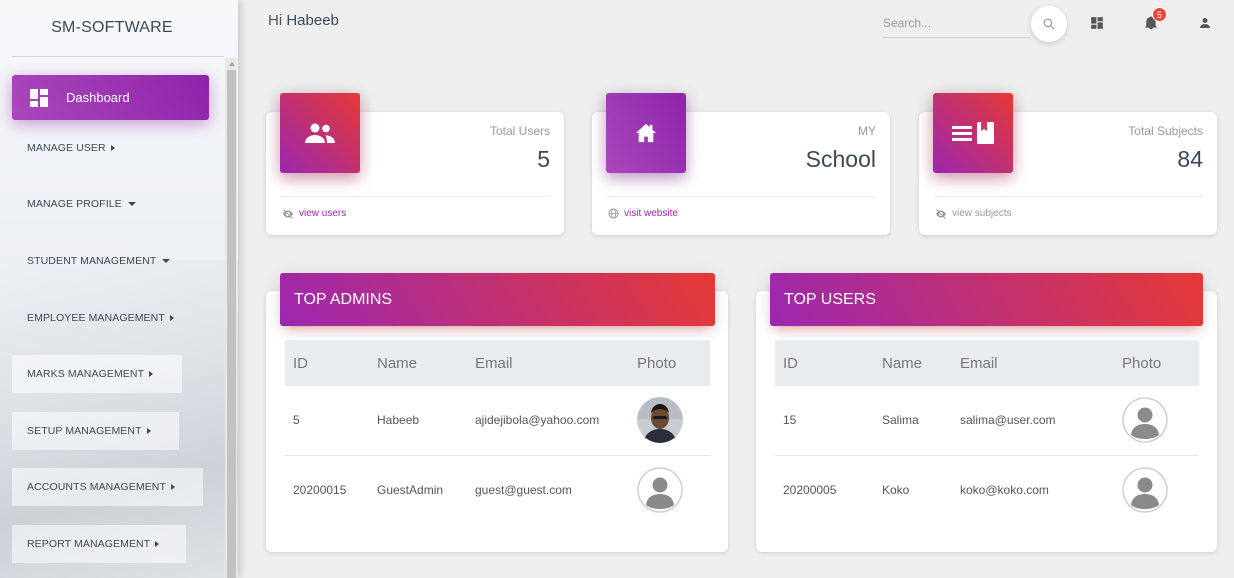 The height and width of the screenshot is (578, 1234). What do you see at coordinates (312, 20) in the screenshot?
I see `user-name: Habeeb` at bounding box center [312, 20].